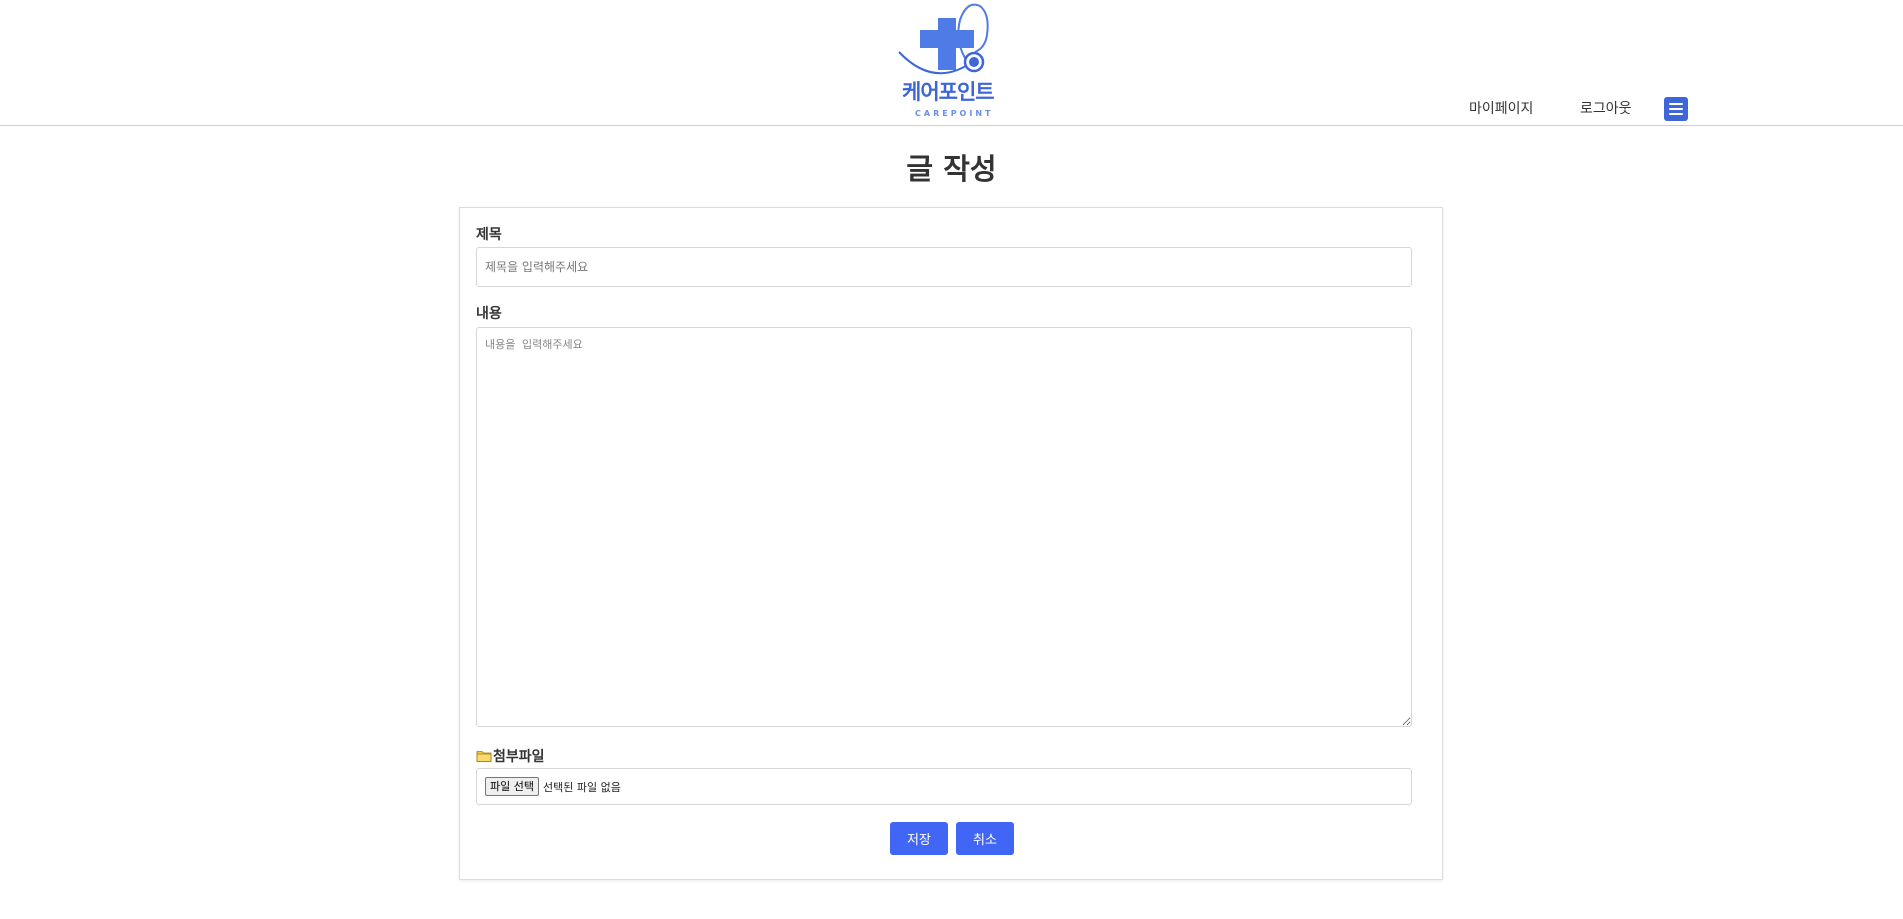 This screenshot has width=1903, height=919. What do you see at coordinates (1606, 108) in the screenshot?
I see `nav-logout-link: 로그아웃` at bounding box center [1606, 108].